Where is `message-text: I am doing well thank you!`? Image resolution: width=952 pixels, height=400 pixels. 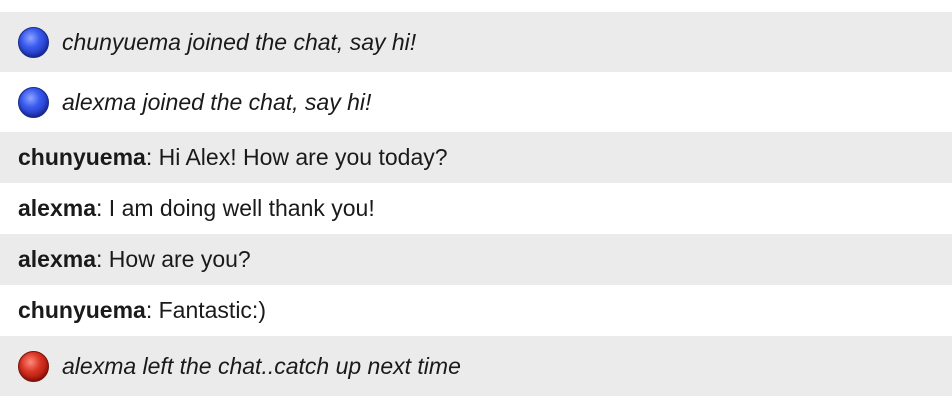 message-text: I am doing well thank you! is located at coordinates (241, 208).